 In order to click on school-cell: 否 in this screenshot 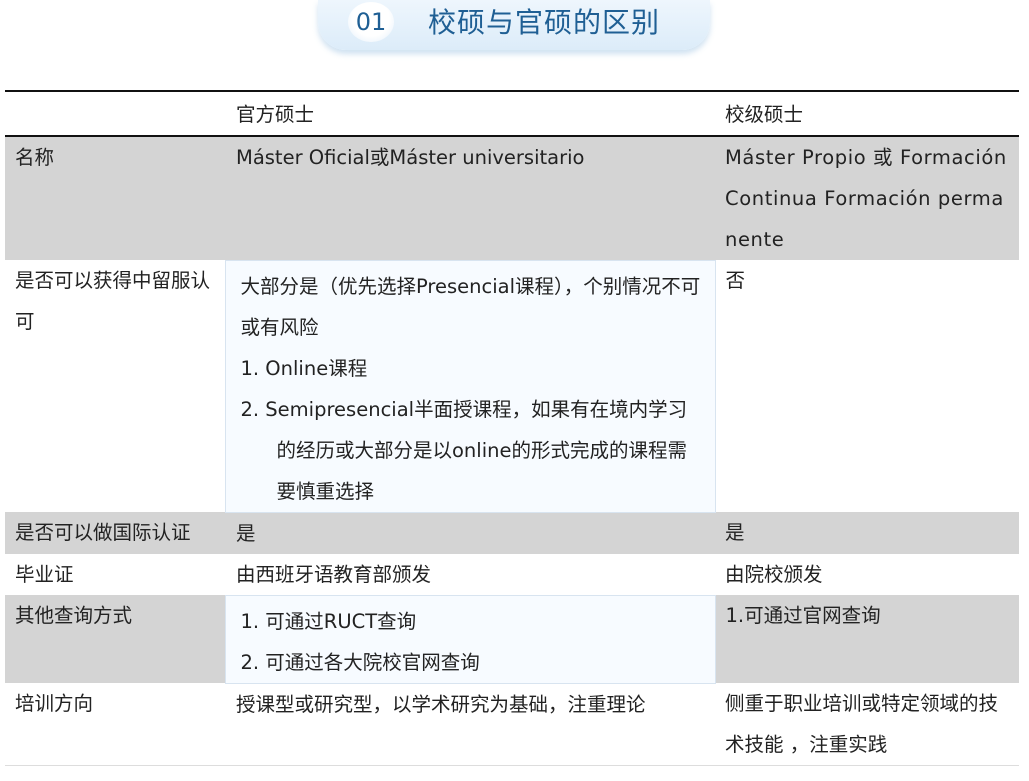, I will do `click(867, 386)`.